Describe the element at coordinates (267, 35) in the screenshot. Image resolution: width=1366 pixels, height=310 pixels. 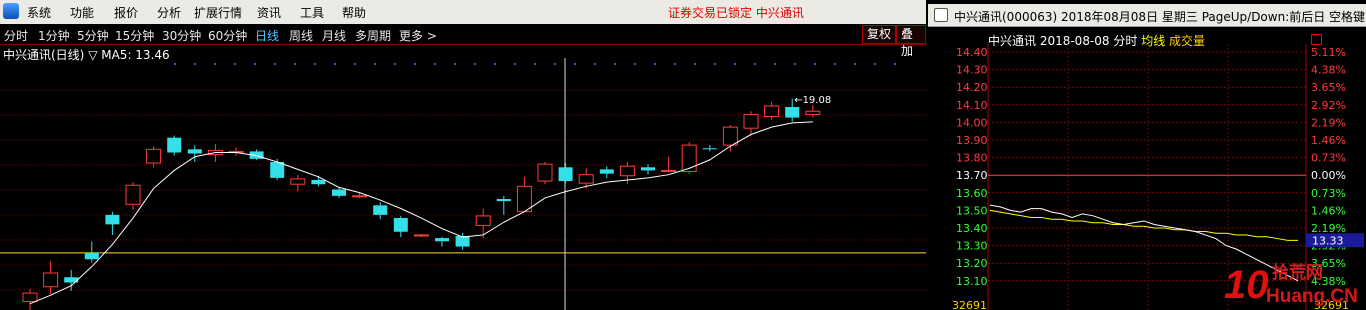
I see `period-daily: 日线` at that location.